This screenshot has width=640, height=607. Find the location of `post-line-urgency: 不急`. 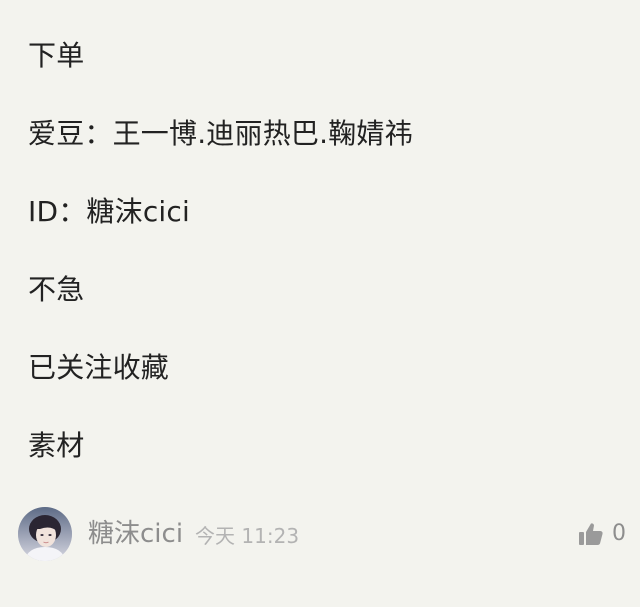

post-line-urgency: 不急 is located at coordinates (56, 289).